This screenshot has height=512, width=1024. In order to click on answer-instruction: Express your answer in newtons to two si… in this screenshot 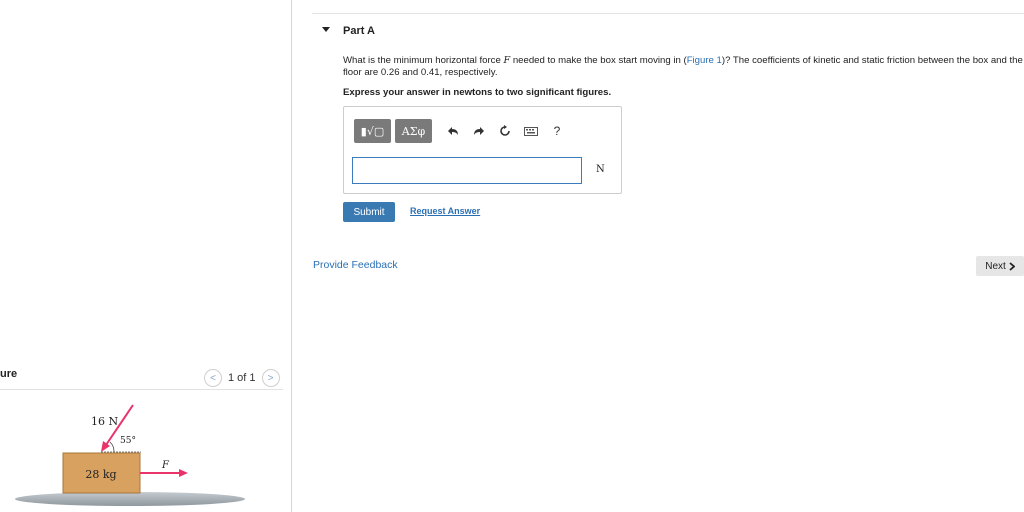, I will do `click(477, 92)`.